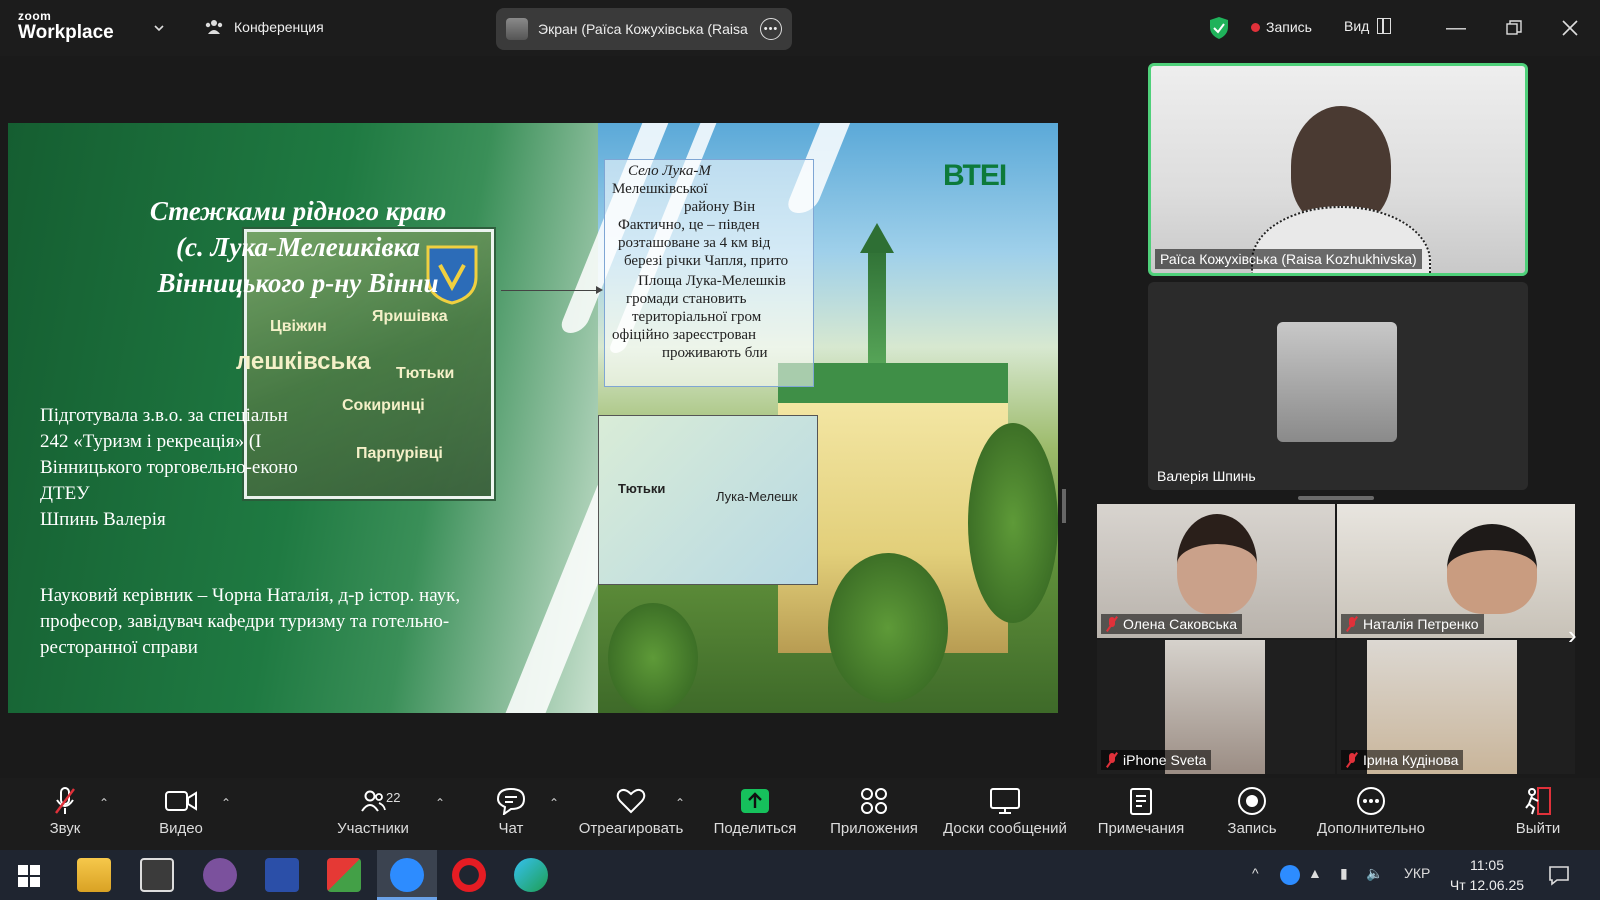  I want to click on screen-share-indicator: Экран (Раїса Кожухівська (Raisa I •••, so click(644, 29).